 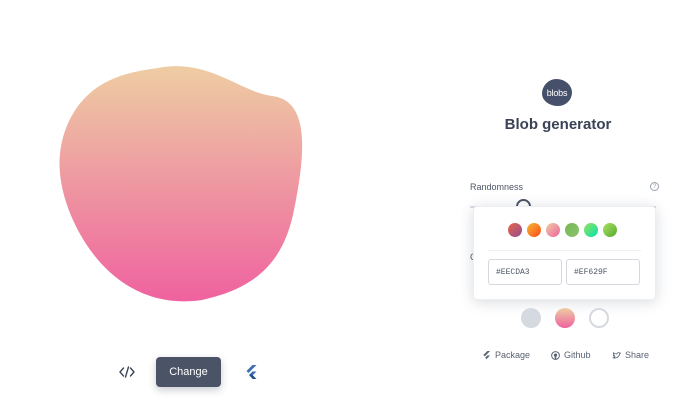 I want to click on package-label: Package, so click(x=513, y=355).